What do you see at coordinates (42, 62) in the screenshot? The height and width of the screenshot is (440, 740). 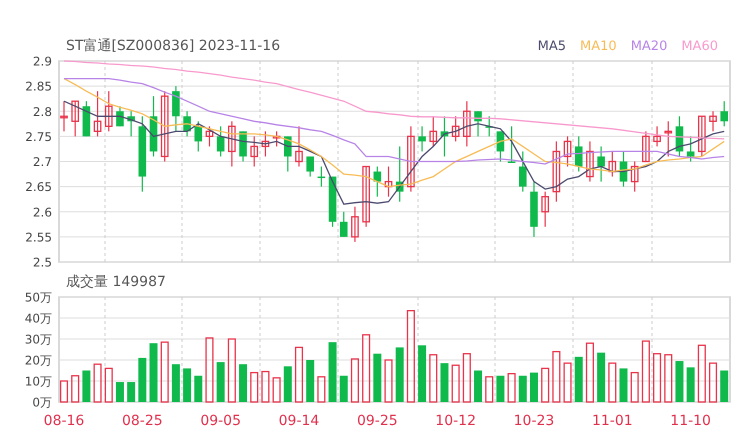 I see `axis-label: 2.9` at bounding box center [42, 62].